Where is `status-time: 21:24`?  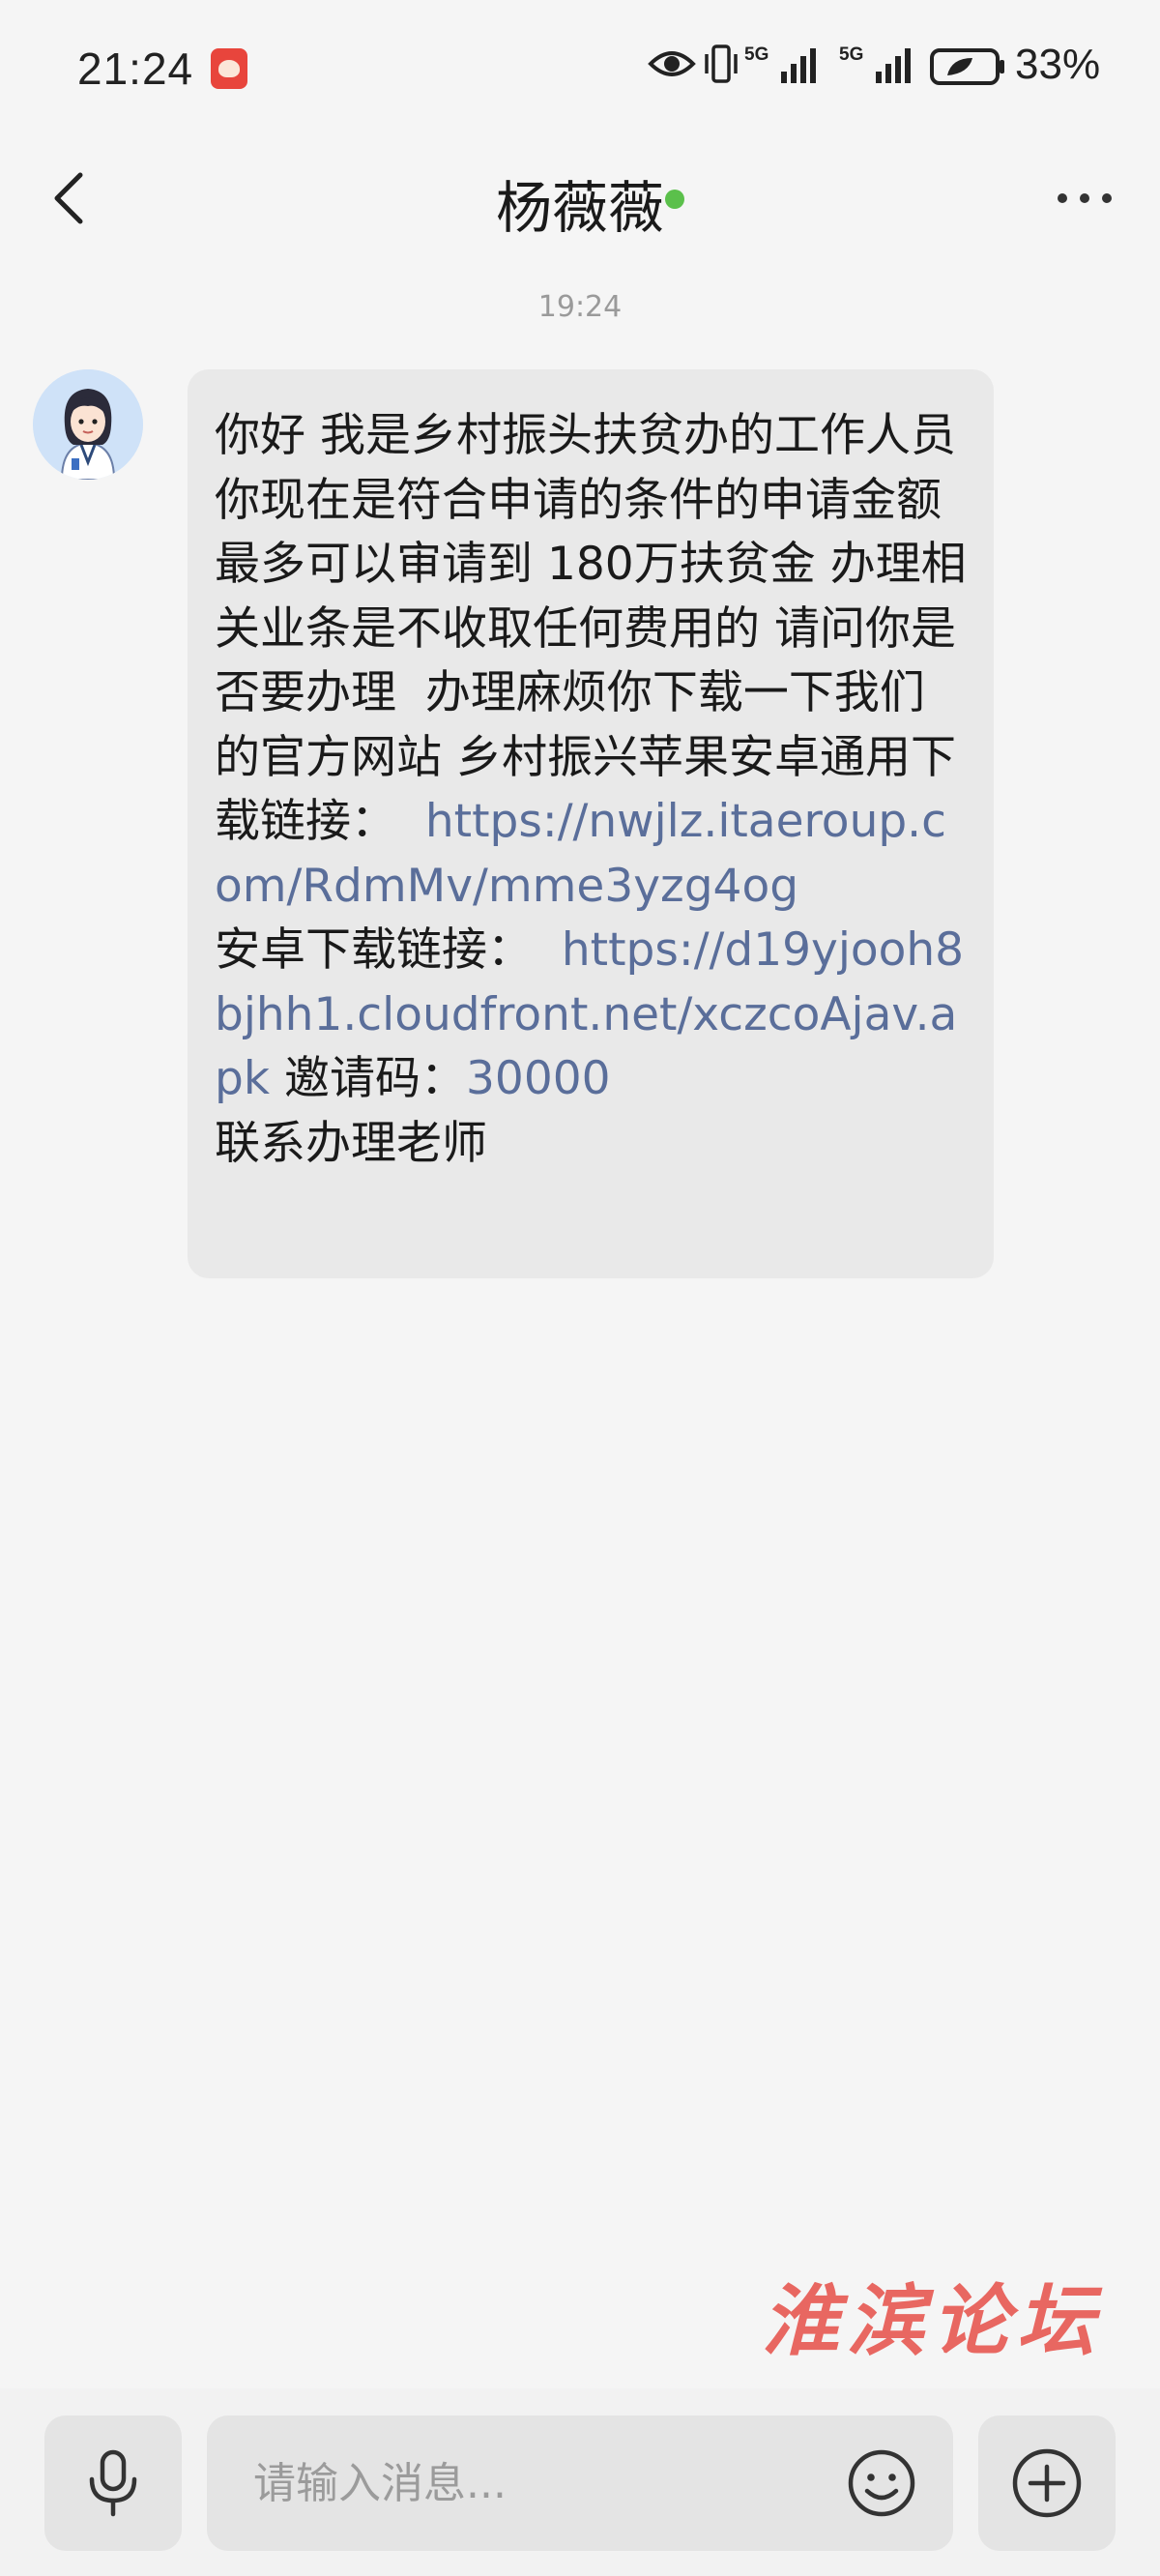
status-time: 21:24 is located at coordinates (135, 69).